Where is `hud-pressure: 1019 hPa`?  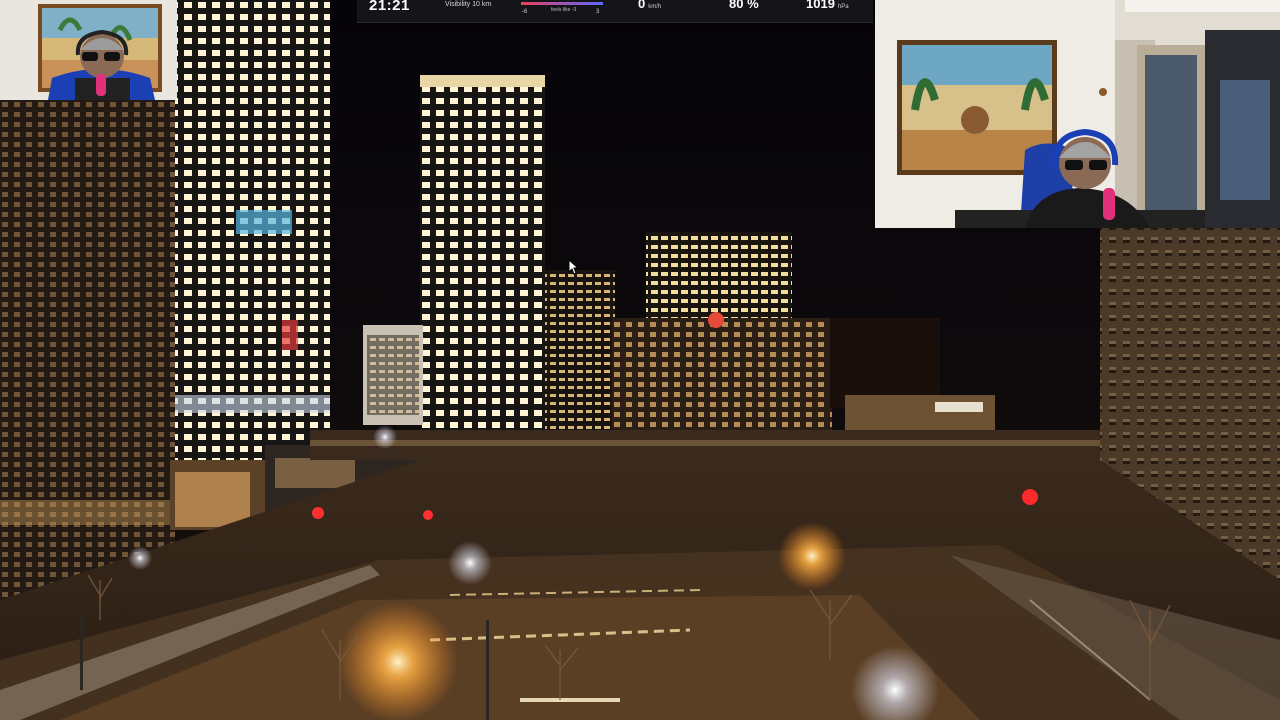 hud-pressure: 1019 hPa is located at coordinates (827, 5).